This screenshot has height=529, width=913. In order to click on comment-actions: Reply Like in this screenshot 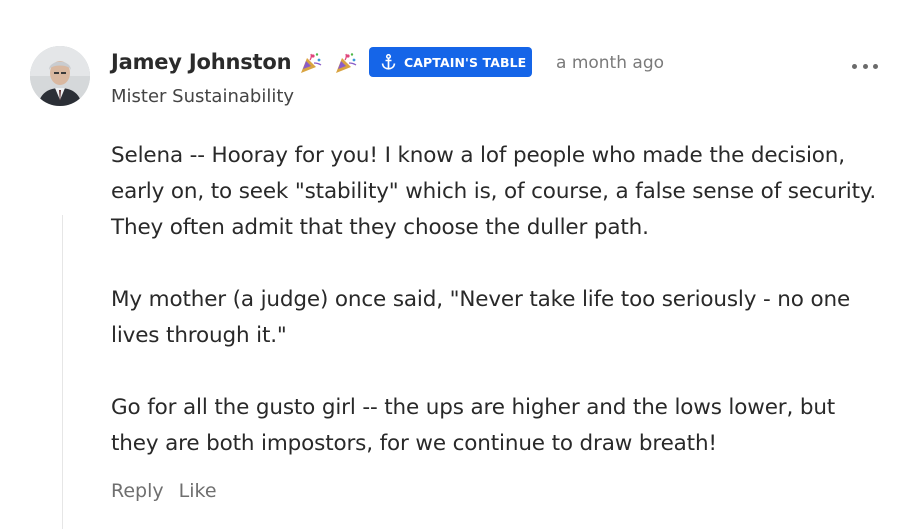, I will do `click(164, 491)`.